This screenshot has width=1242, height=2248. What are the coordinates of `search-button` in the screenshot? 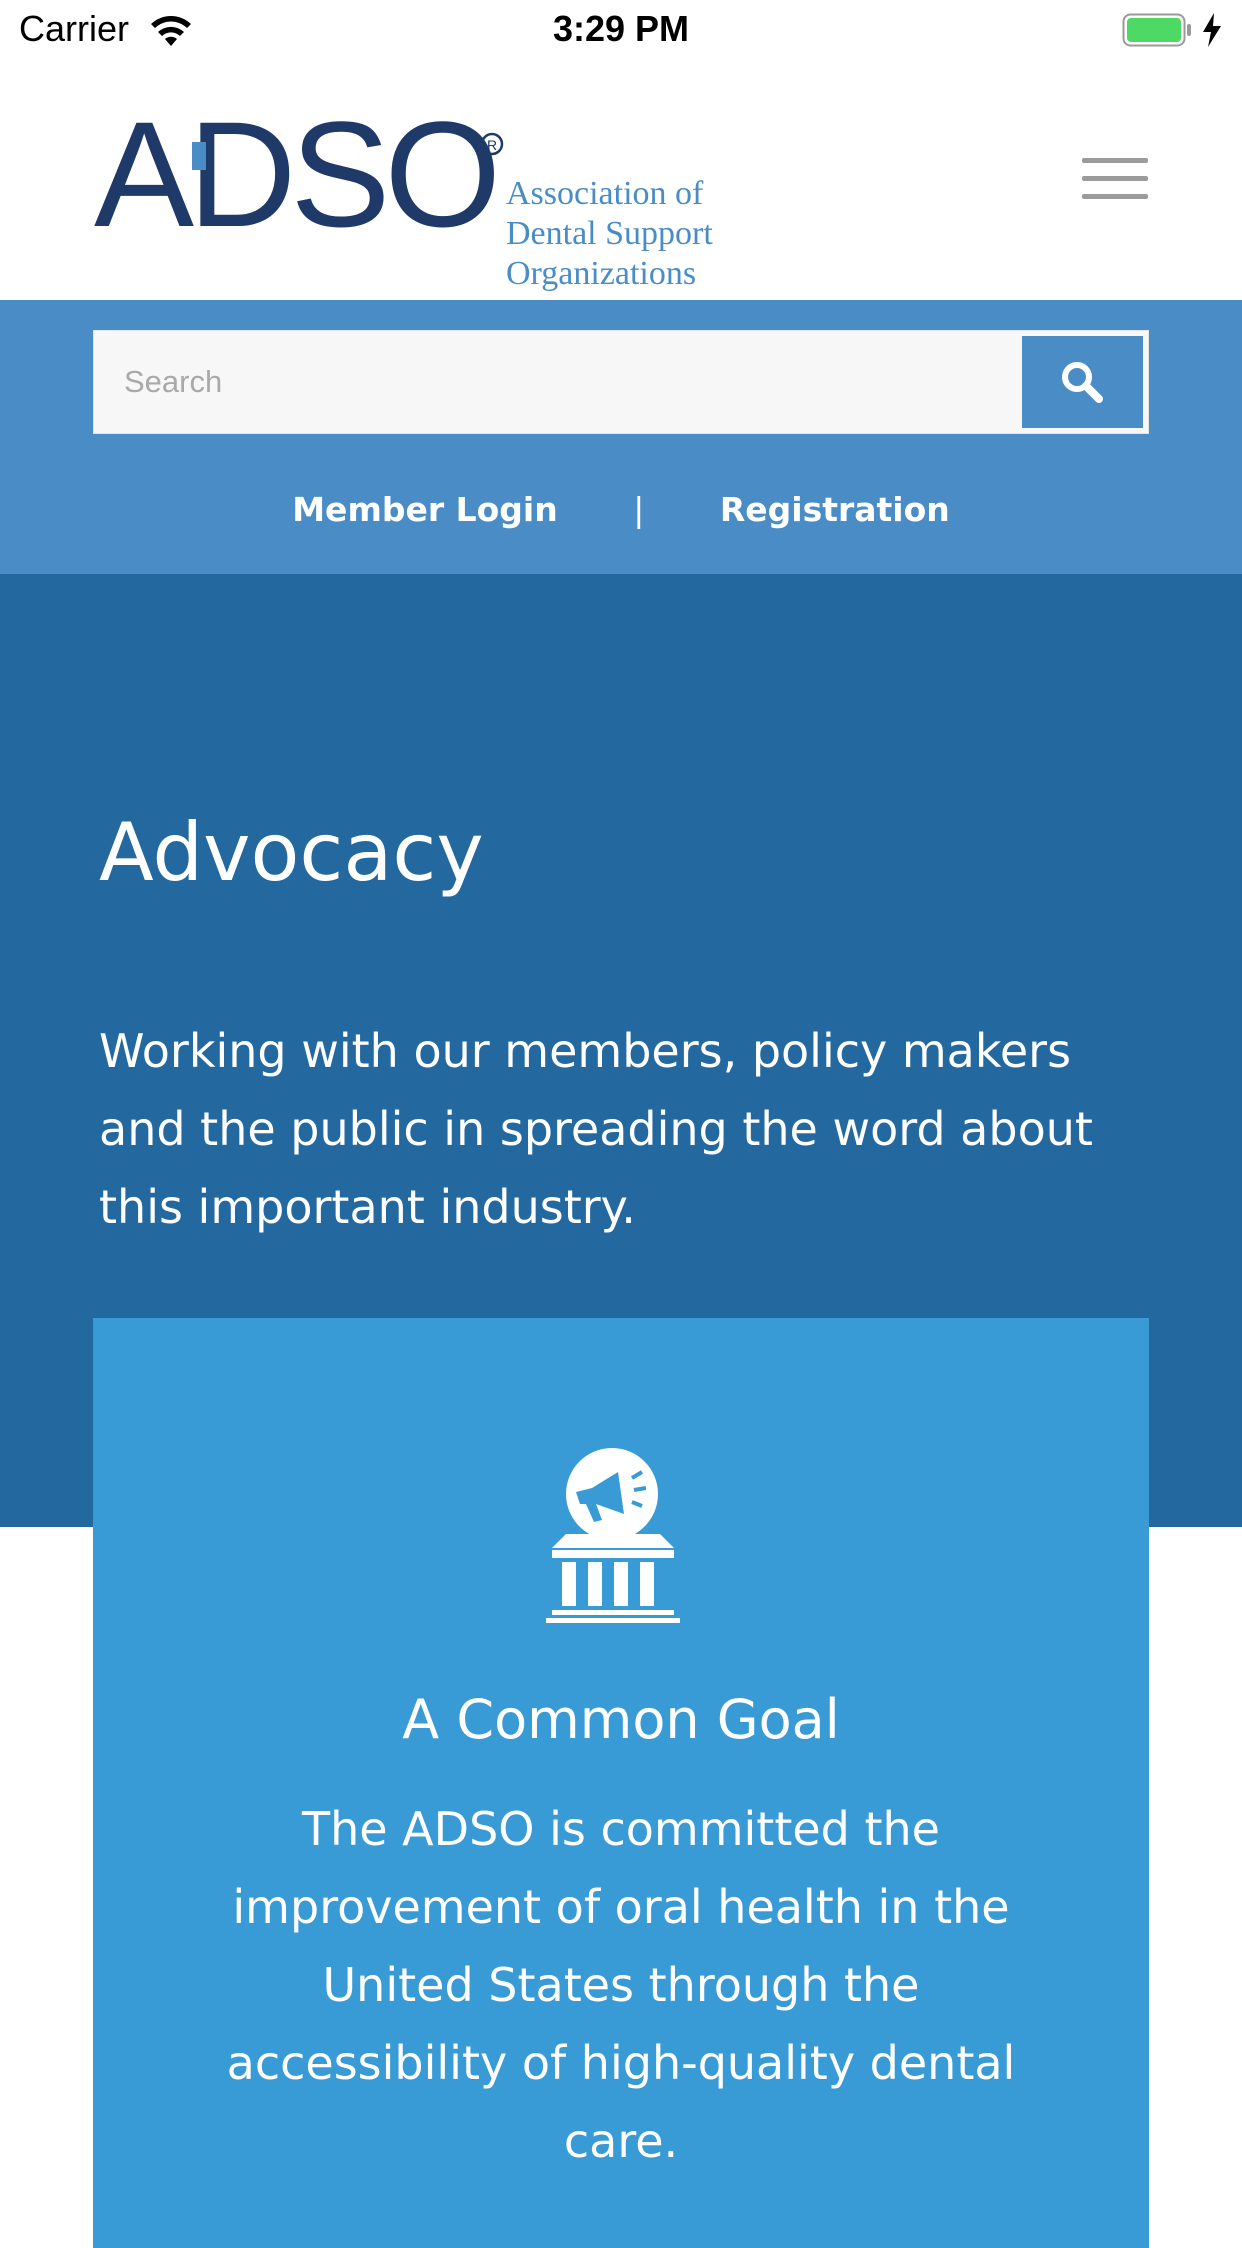 It's located at (1082, 382).